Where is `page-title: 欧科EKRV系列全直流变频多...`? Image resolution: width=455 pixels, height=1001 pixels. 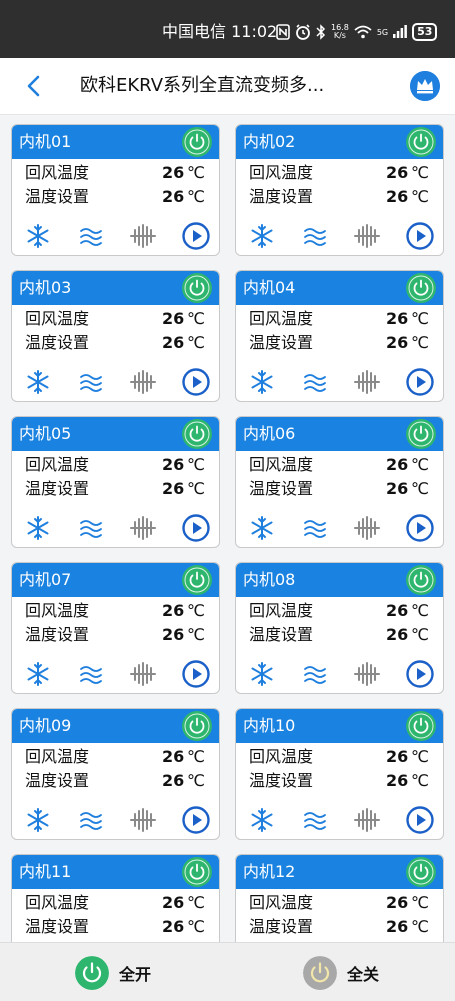
page-title: 欧科EKRV系列全直流变频多... is located at coordinates (202, 85).